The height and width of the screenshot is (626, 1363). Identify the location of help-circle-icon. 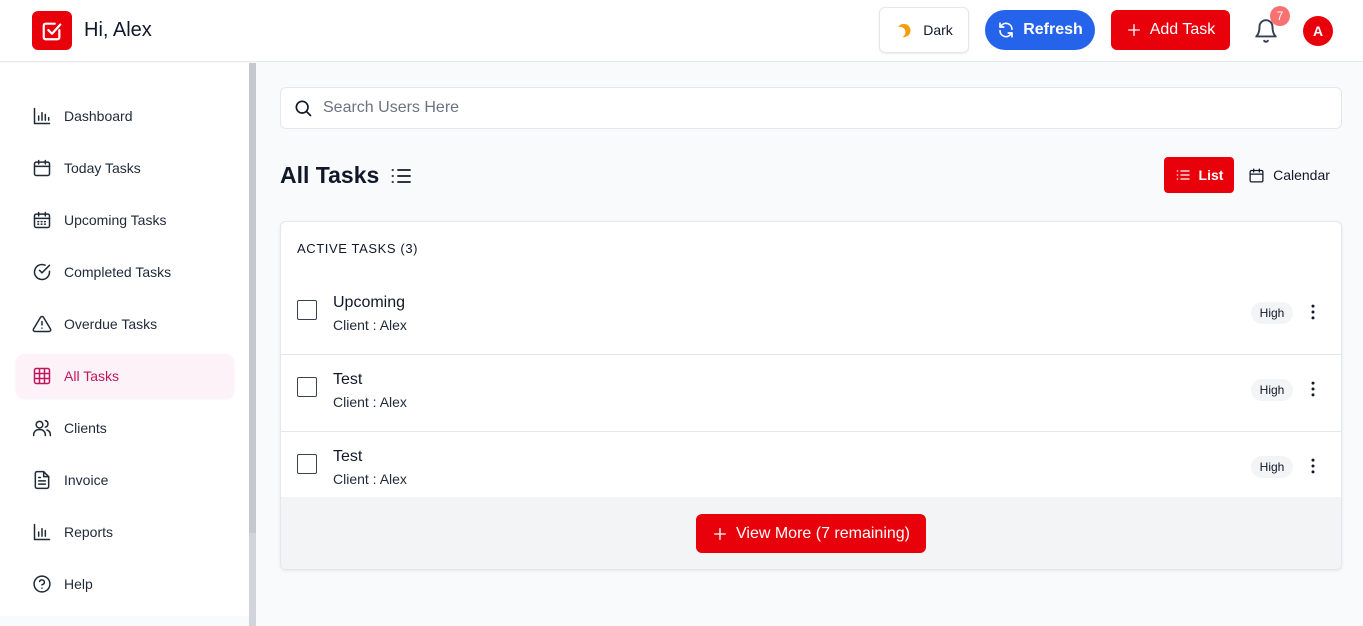
(42, 584).